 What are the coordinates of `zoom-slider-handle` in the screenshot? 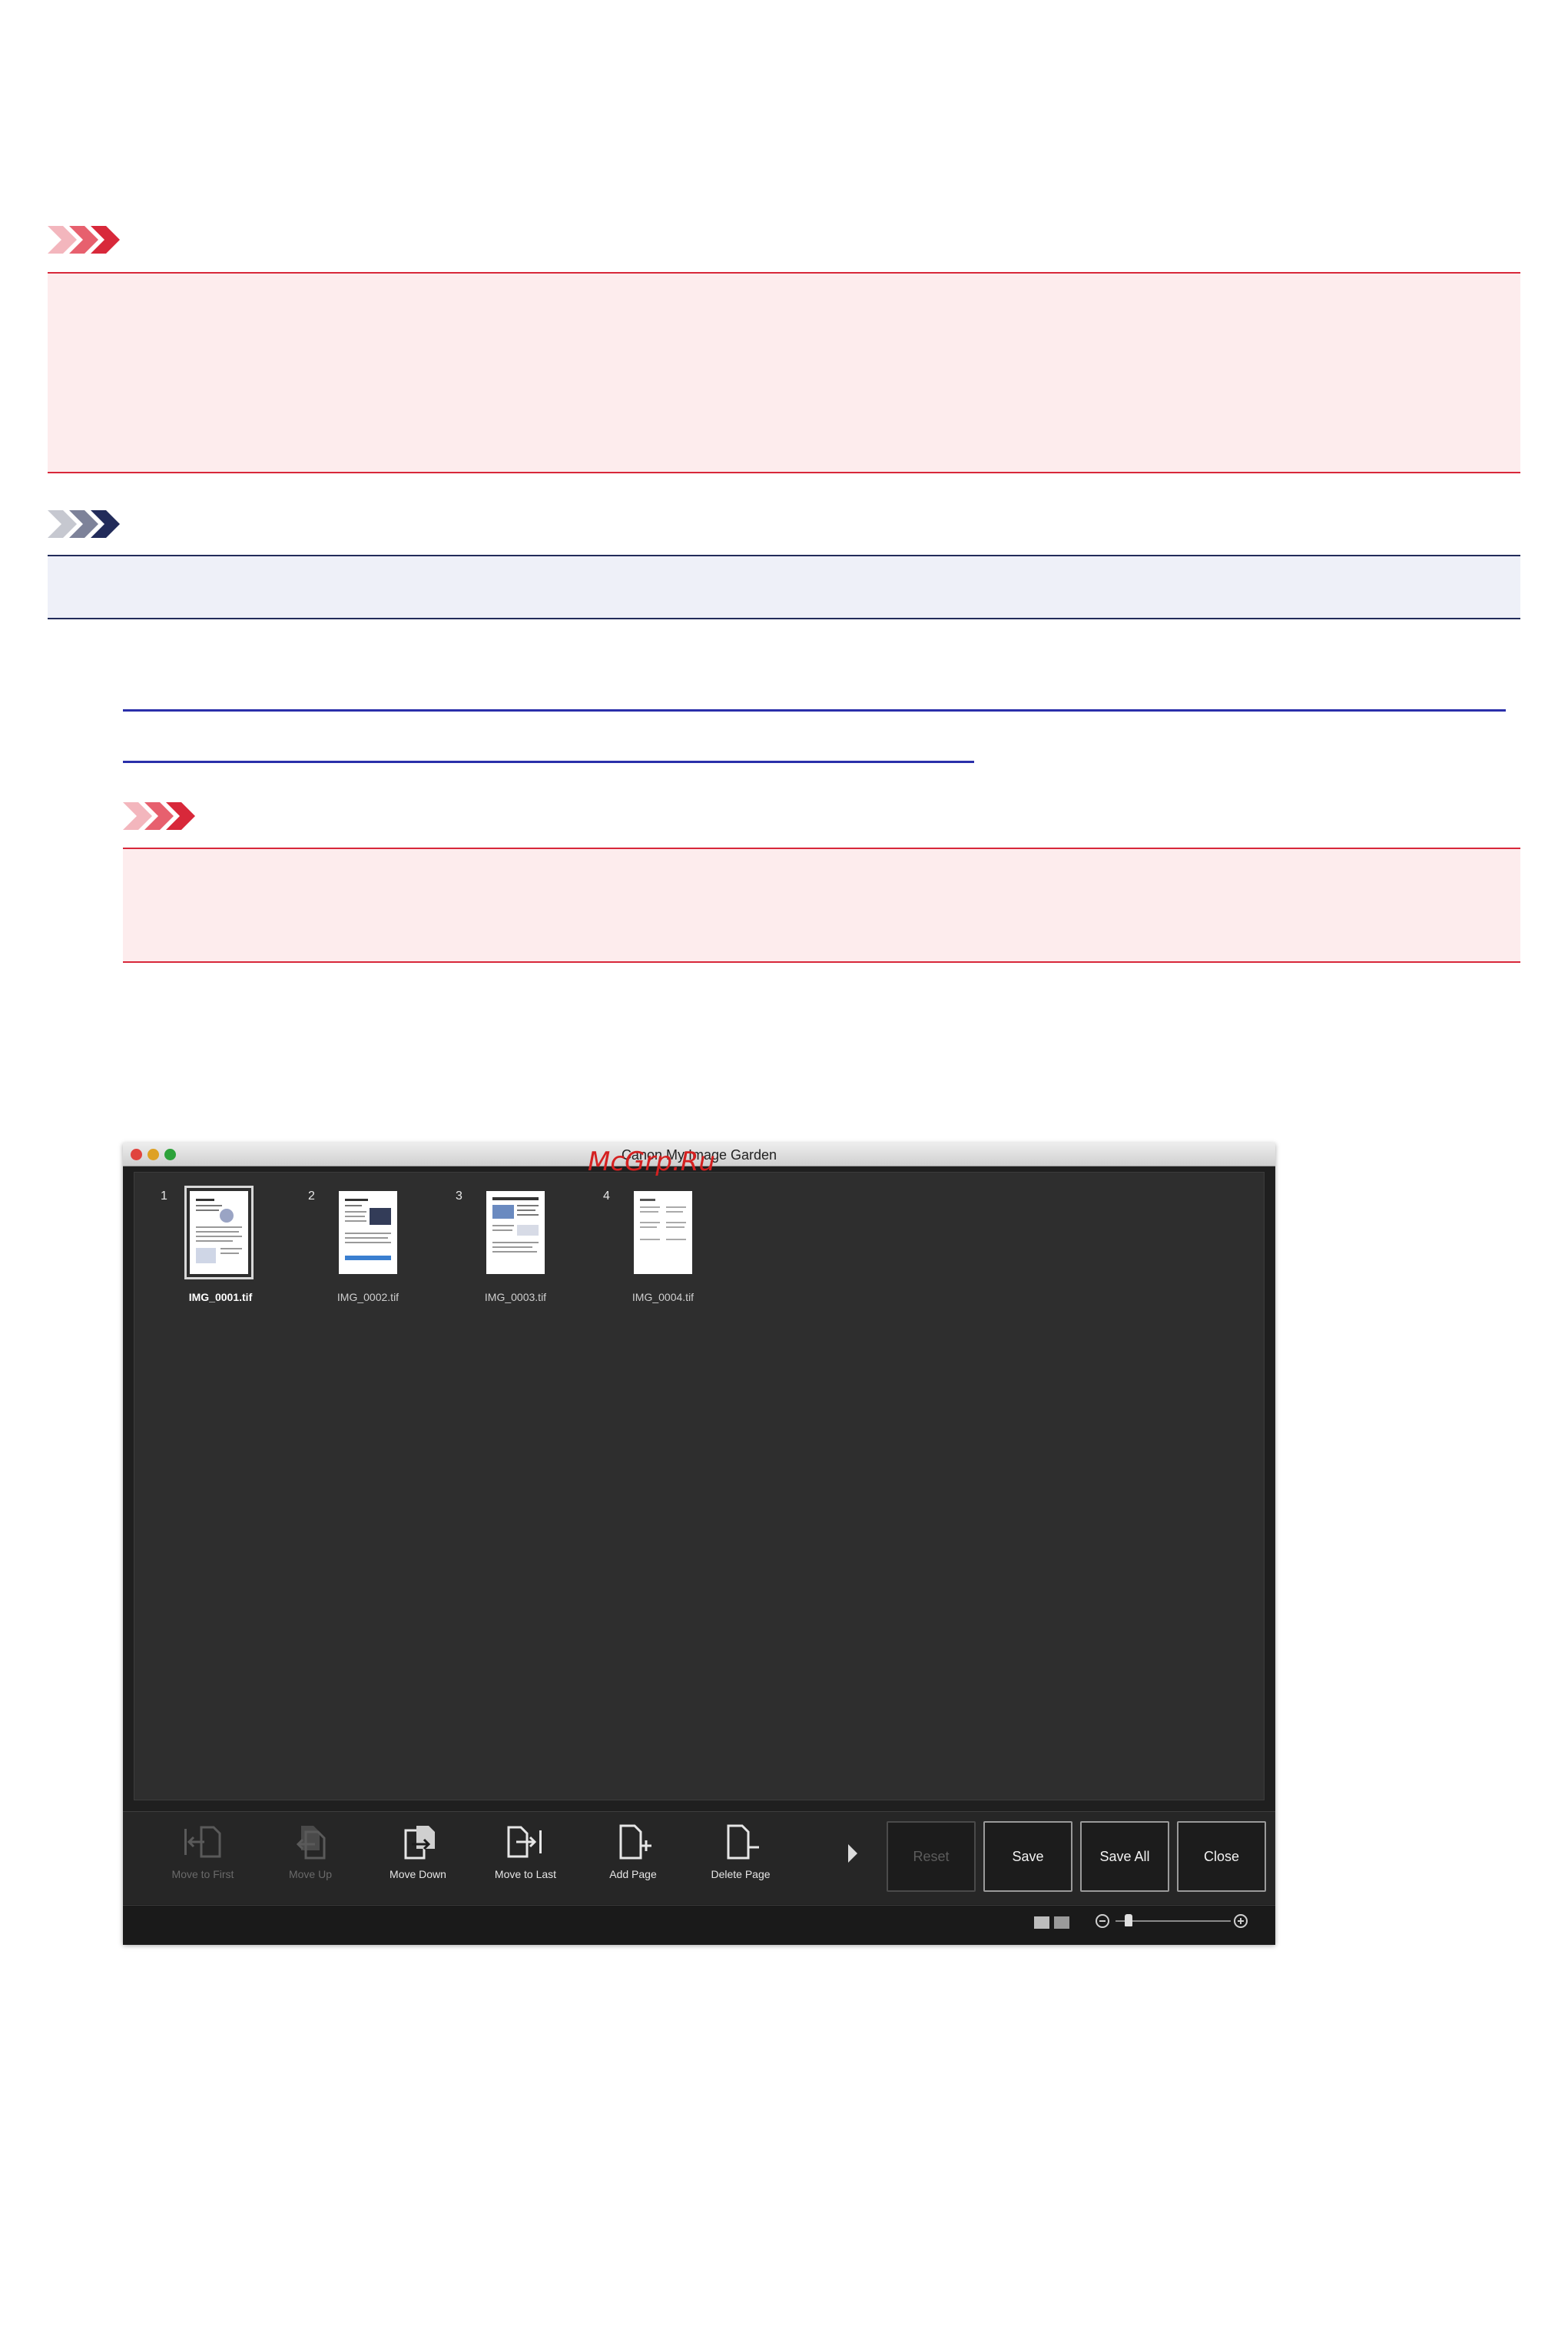 It's located at (1128, 1920).